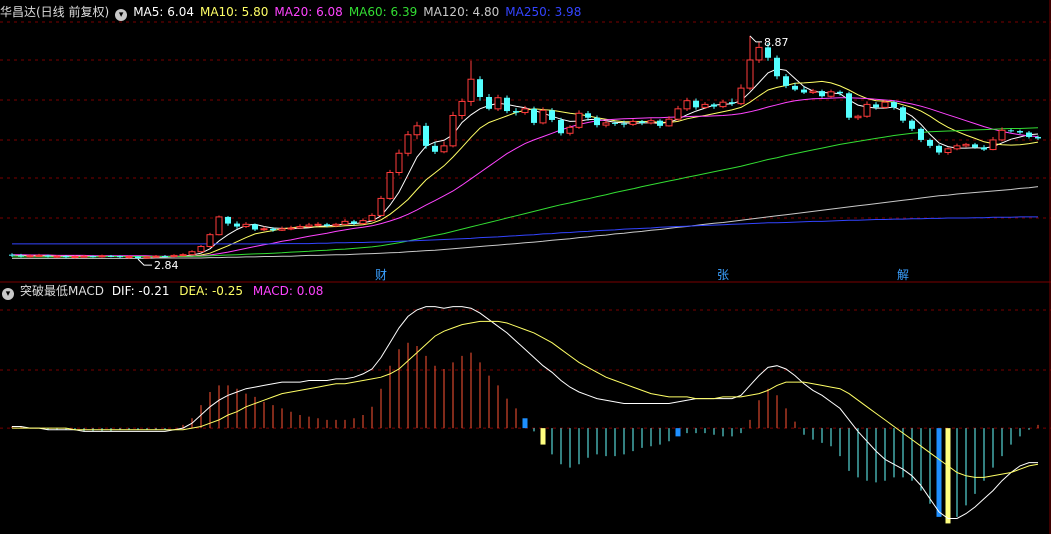  Describe the element at coordinates (723, 275) in the screenshot. I see `event-marker-text: 张` at that location.